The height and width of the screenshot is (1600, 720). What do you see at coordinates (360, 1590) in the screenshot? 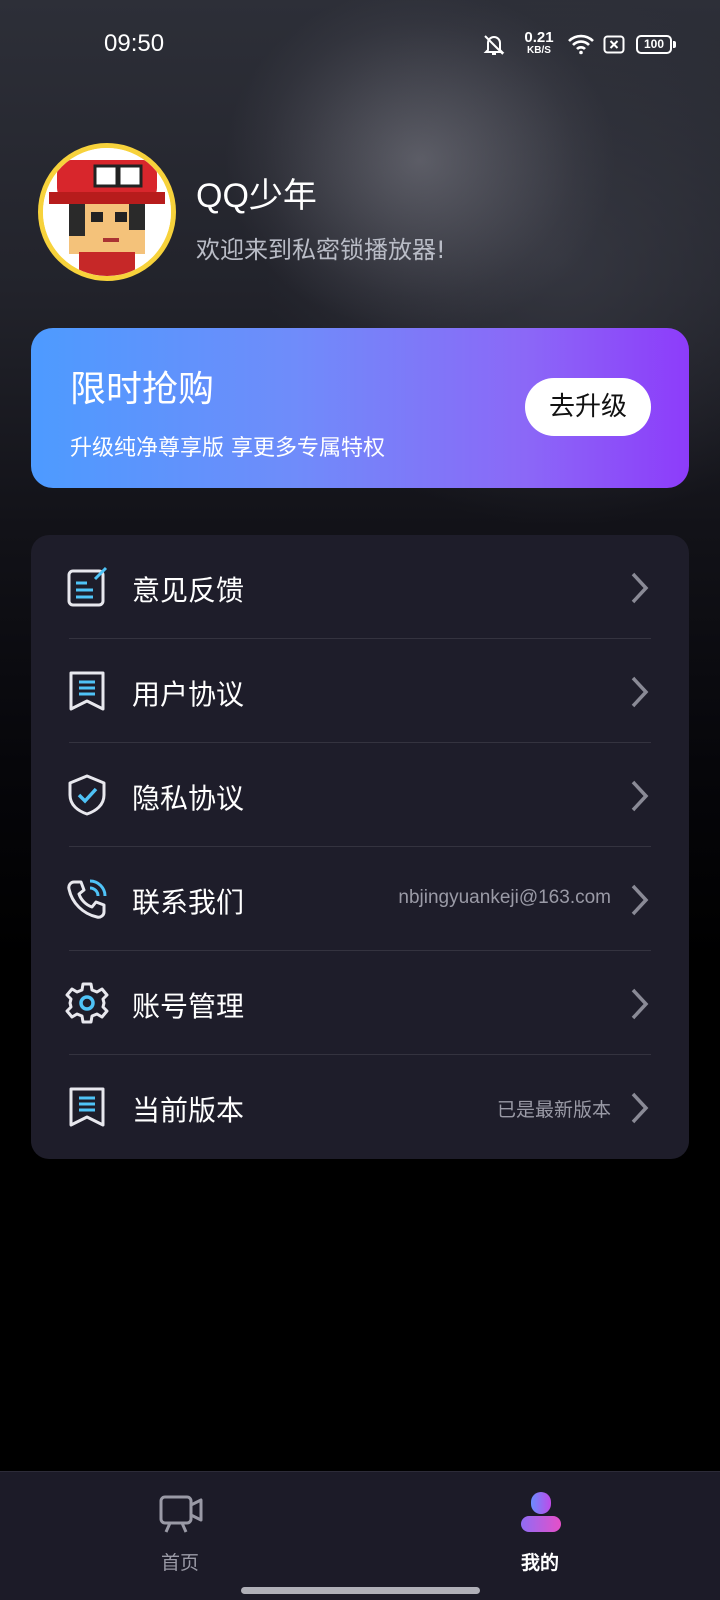
I see `home-indicator` at bounding box center [360, 1590].